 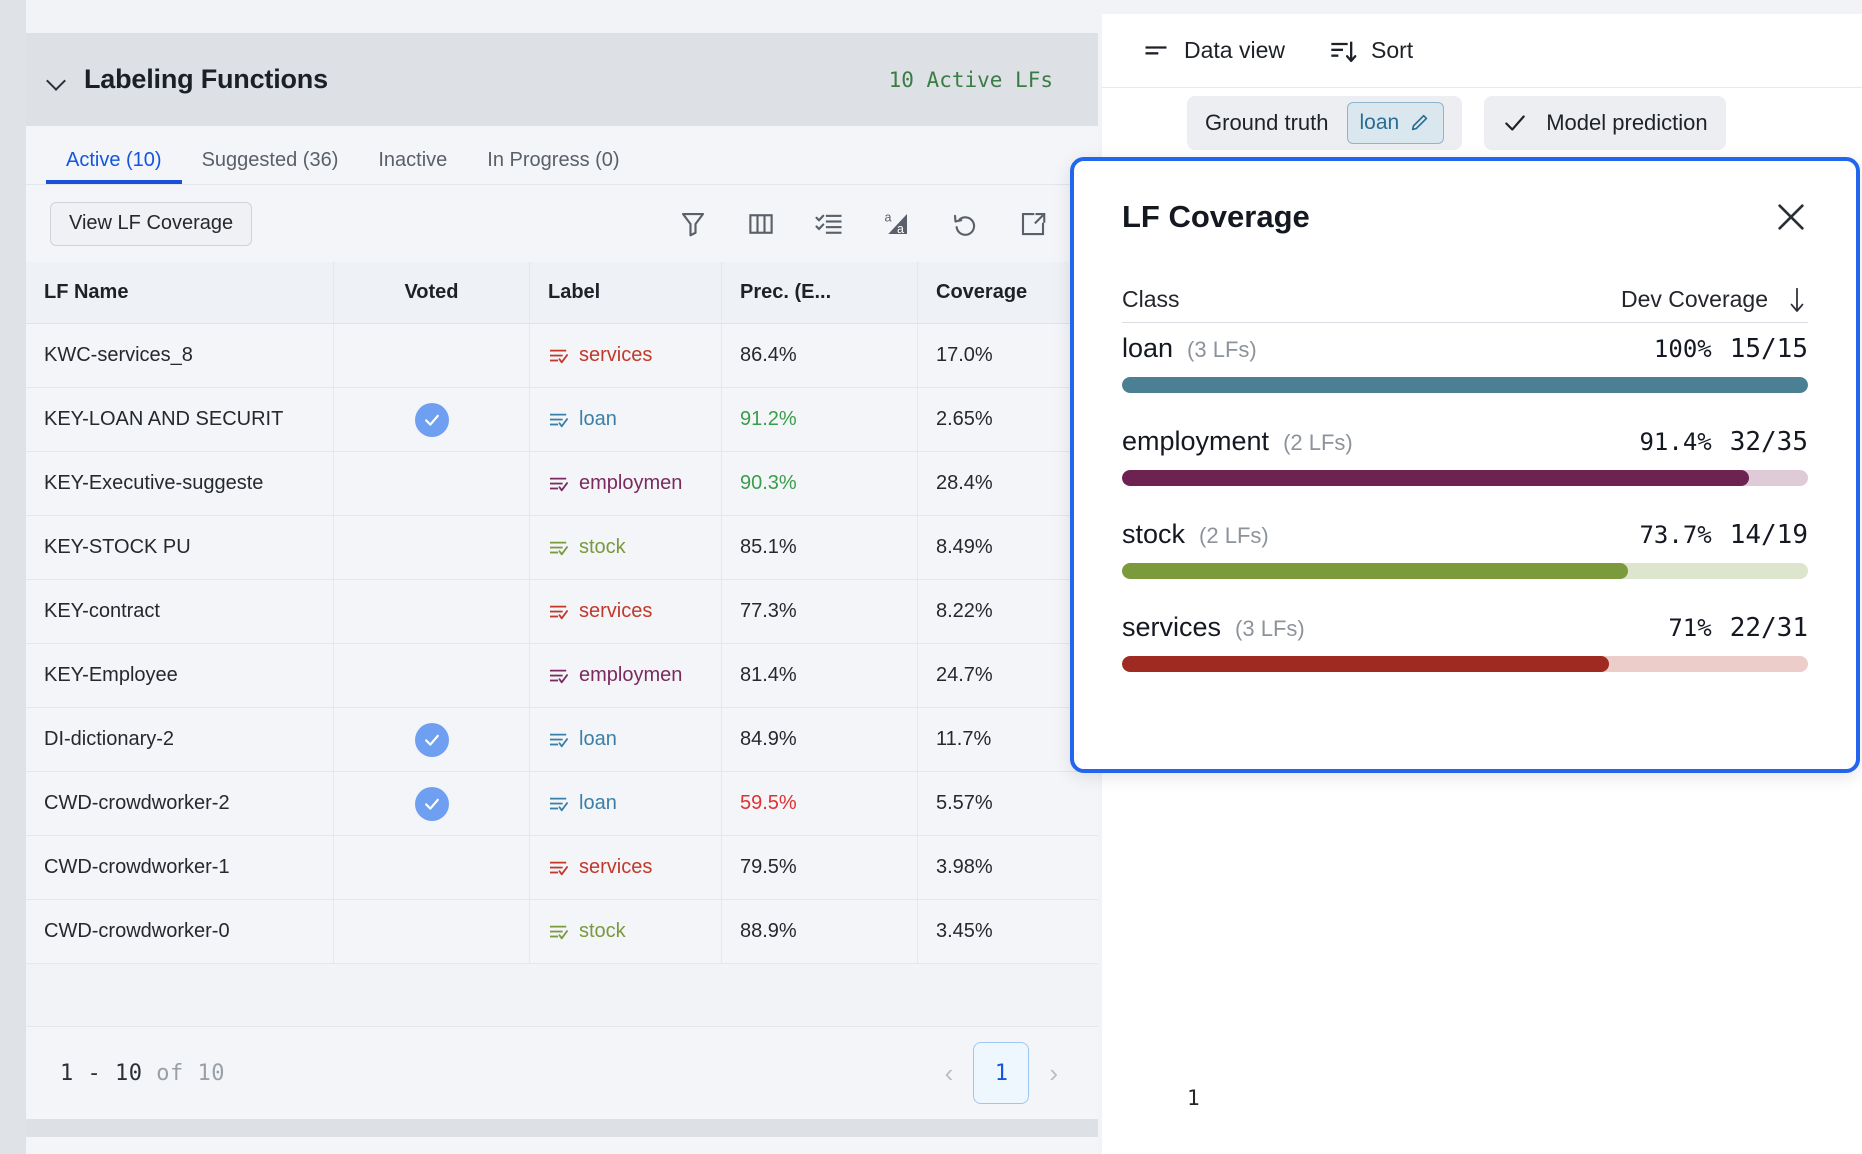 I want to click on coverage-class-name: services, so click(x=1172, y=627).